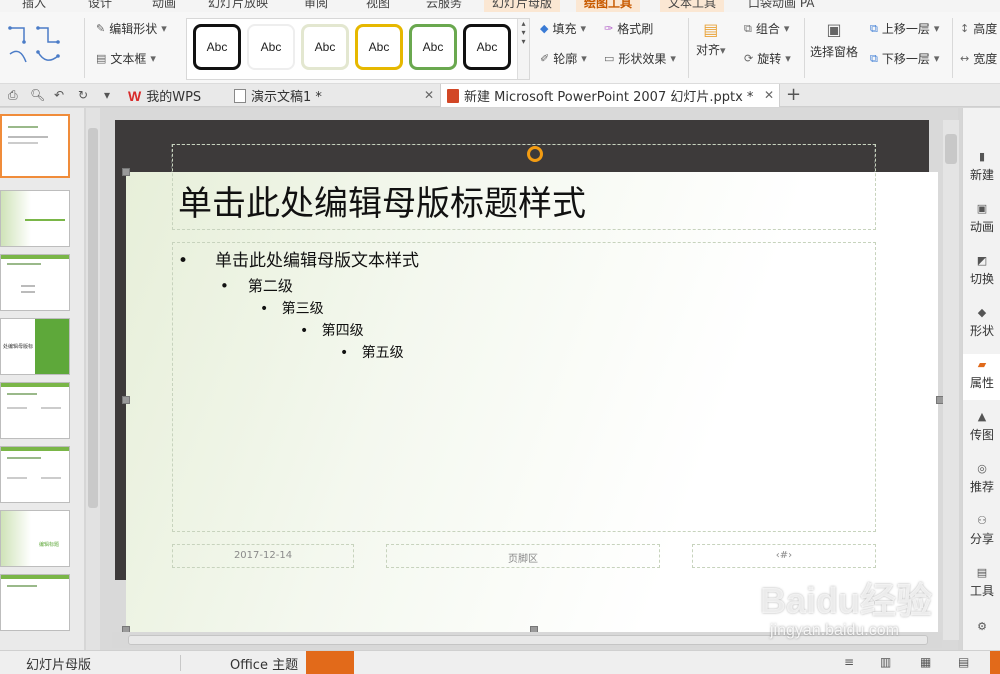 The width and height of the screenshot is (1000, 674). What do you see at coordinates (981, 478) in the screenshot?
I see `sidebar-item-recommend: ◎ 推荐` at bounding box center [981, 478].